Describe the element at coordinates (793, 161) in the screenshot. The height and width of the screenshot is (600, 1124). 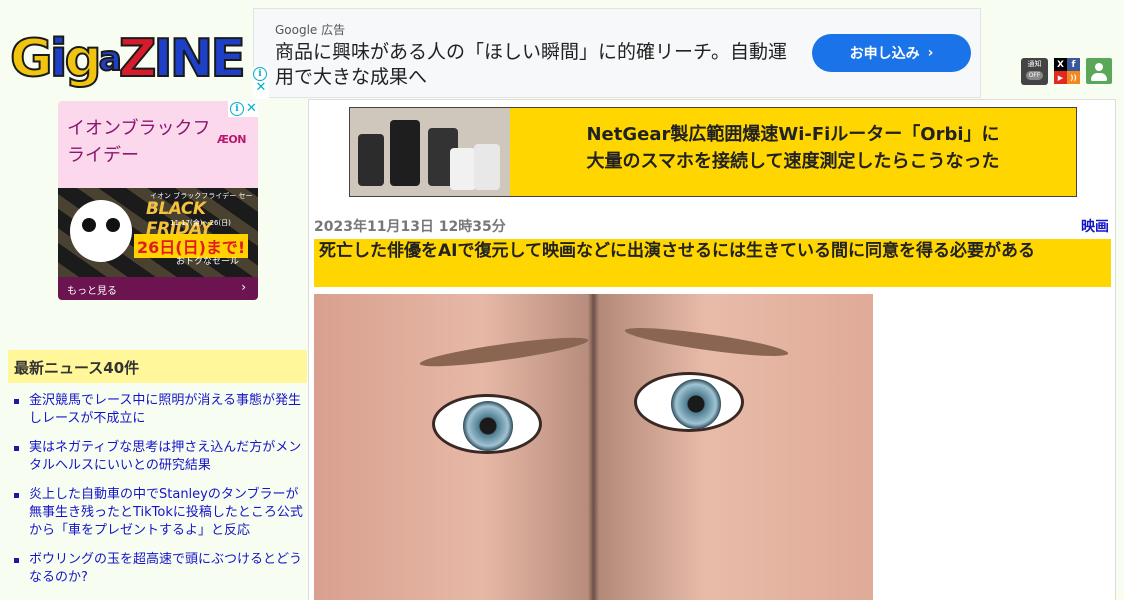
I see `promo-line: 大量のスマホを接続して速度測定したらこうなった` at that location.